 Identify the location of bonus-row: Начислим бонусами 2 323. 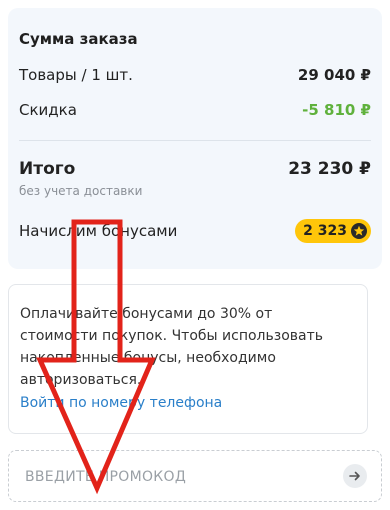
(195, 231).